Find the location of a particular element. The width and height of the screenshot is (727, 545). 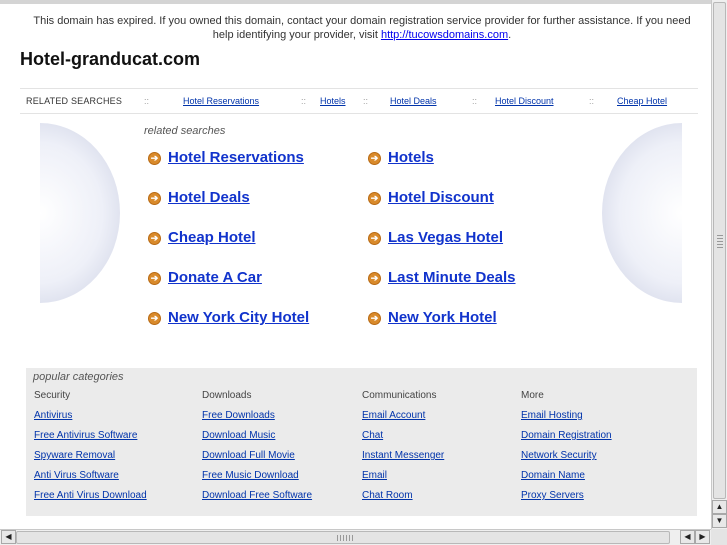

category-link: Free Anti Virus Download is located at coordinates (90, 495).